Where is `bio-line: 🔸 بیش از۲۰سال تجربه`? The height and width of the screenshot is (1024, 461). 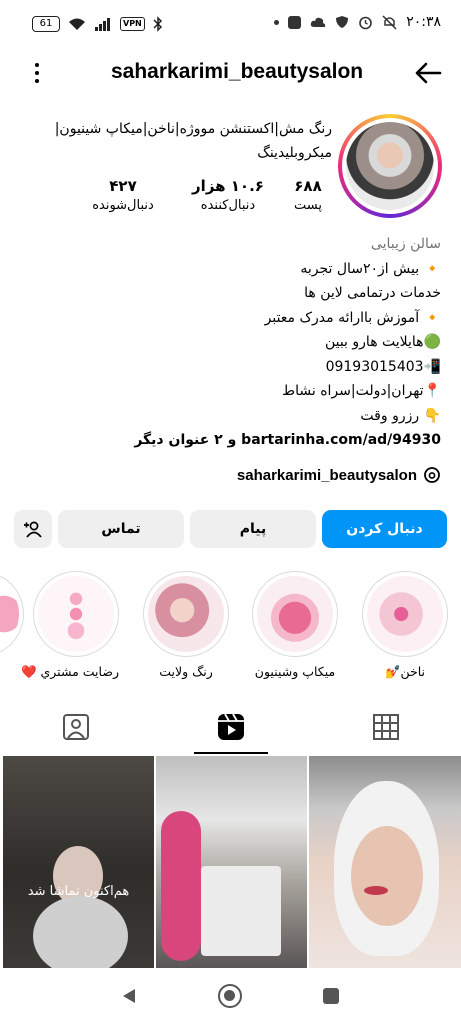 bio-line: 🔸 بیش از۲۰سال تجربه is located at coordinates (370, 268).